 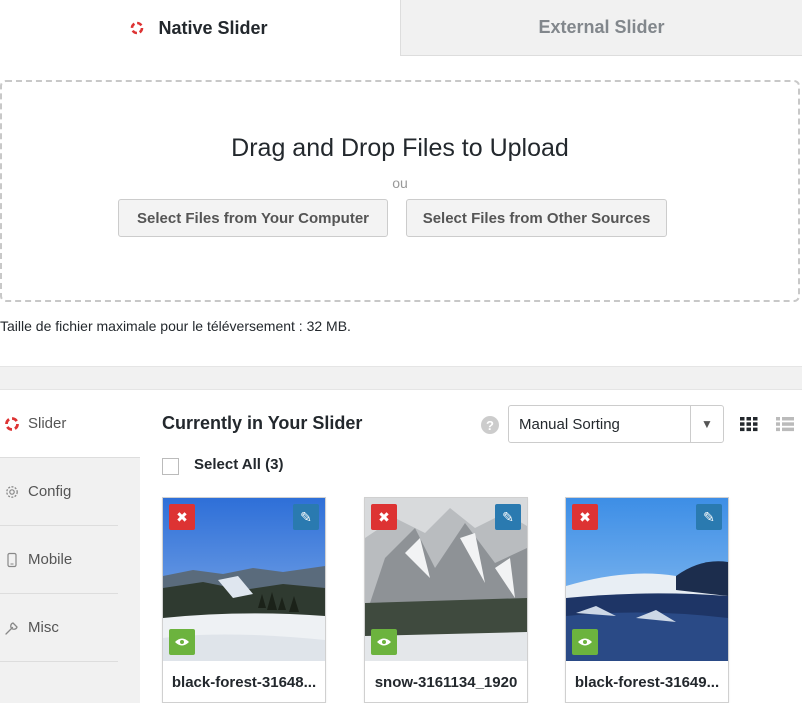 I want to click on sorting-select: Manual Sorting ▼, so click(x=616, y=424).